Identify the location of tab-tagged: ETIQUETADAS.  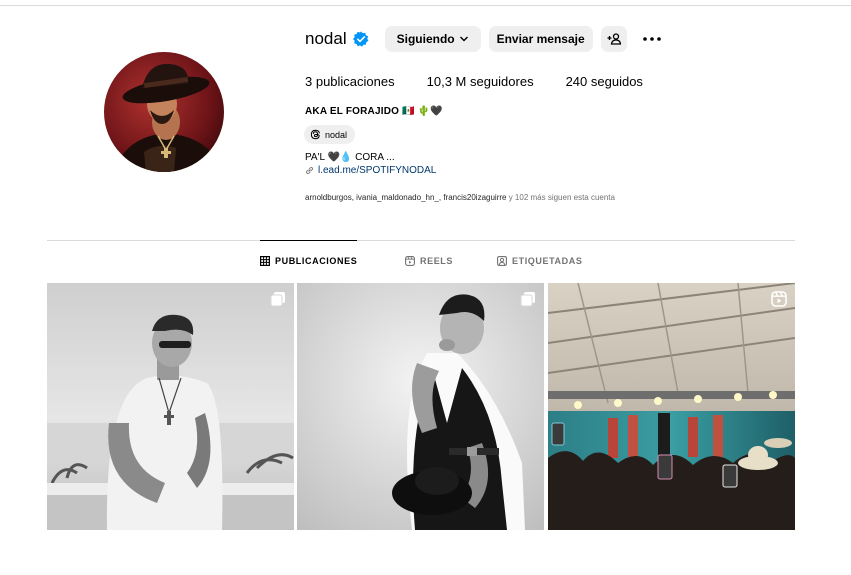
(539, 261).